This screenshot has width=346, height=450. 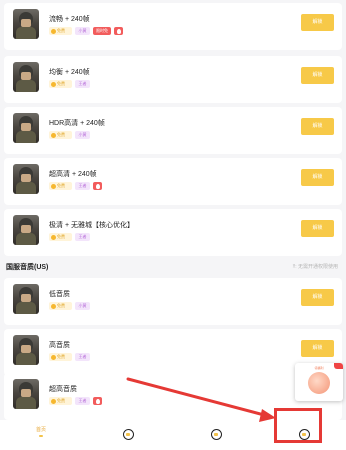 What do you see at coordinates (173, 232) in the screenshot?
I see `preset-card: 极清 + 无雅城【核心优化】 免费 王者 解锁` at bounding box center [173, 232].